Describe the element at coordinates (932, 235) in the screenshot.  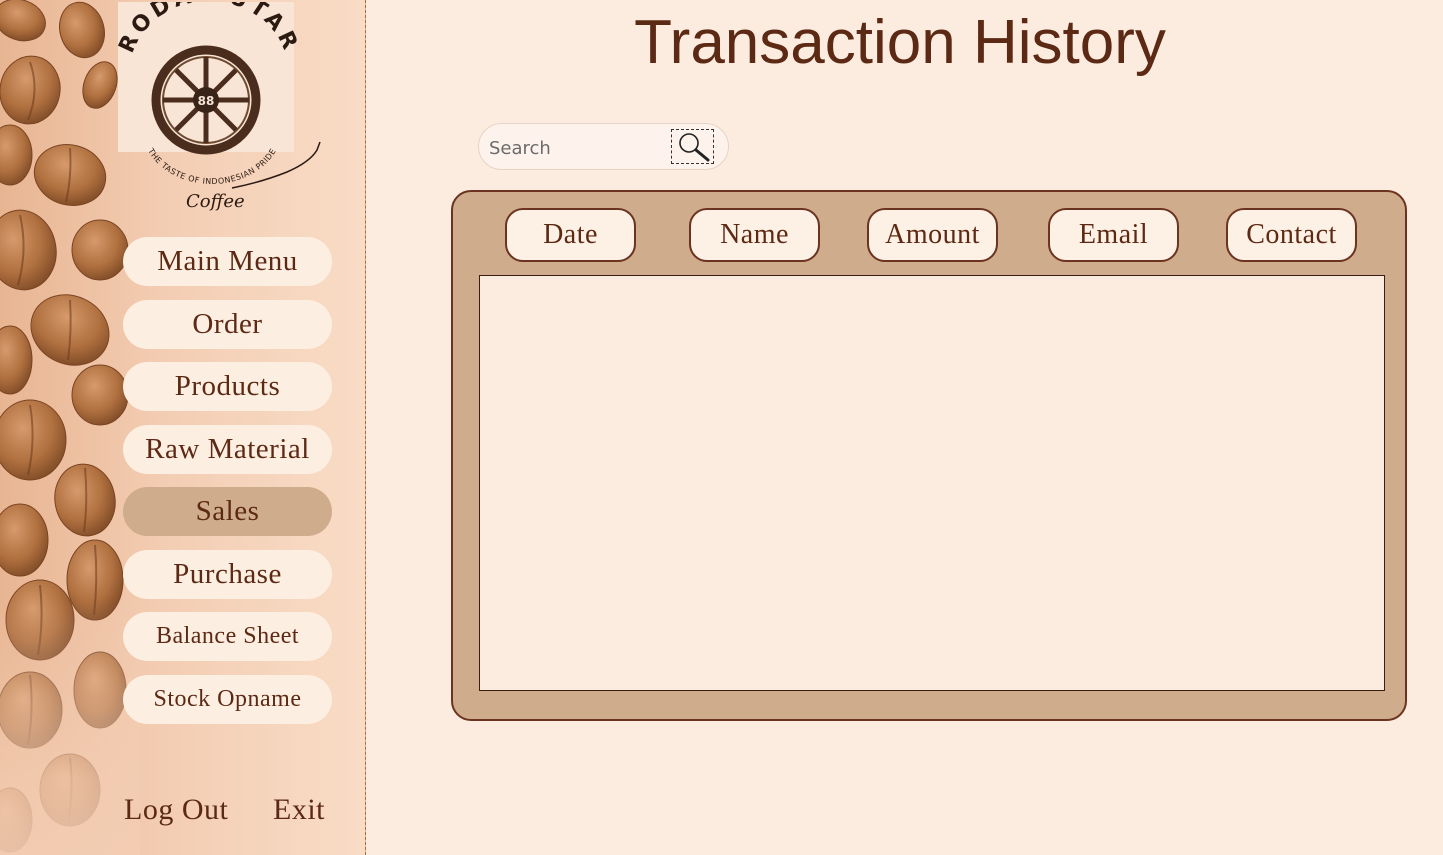
I see `column-header-amount: Amount` at that location.